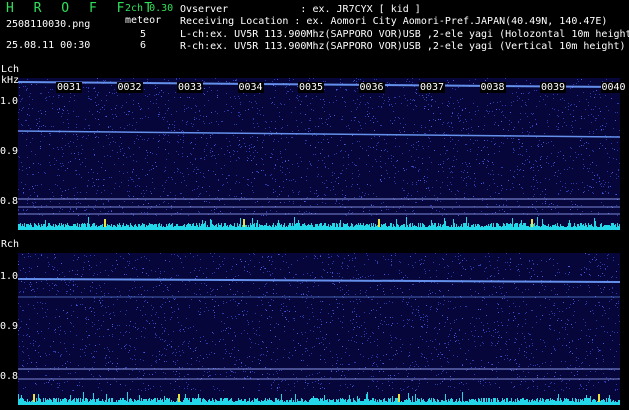 The image size is (629, 410). I want to click on minute-marker: 0038, so click(492, 87).